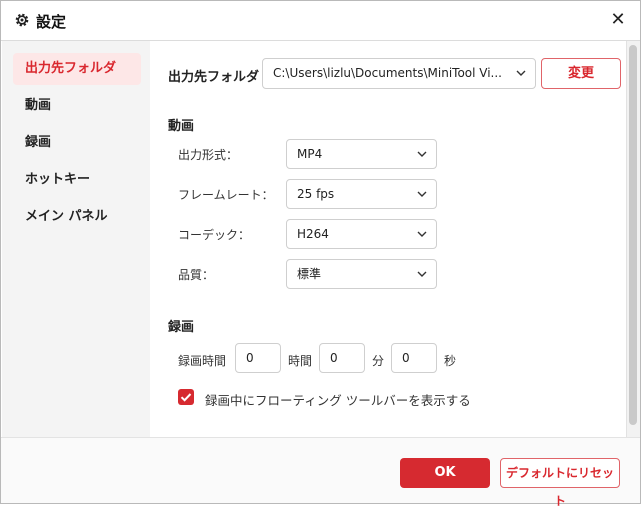  Describe the element at coordinates (300, 361) in the screenshot. I see `hours-unit: 時間` at that location.